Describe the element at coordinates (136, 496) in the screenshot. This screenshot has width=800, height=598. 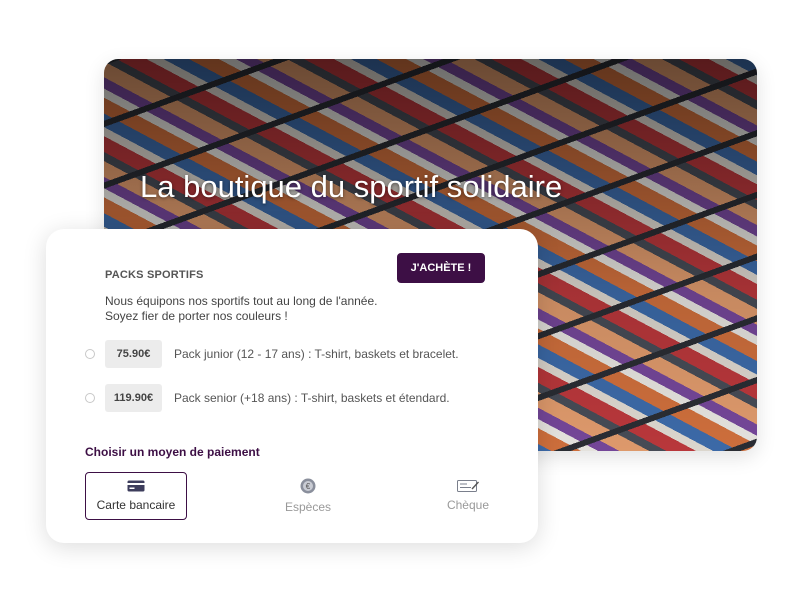
I see `payment-card-button: Carte bancaire` at that location.